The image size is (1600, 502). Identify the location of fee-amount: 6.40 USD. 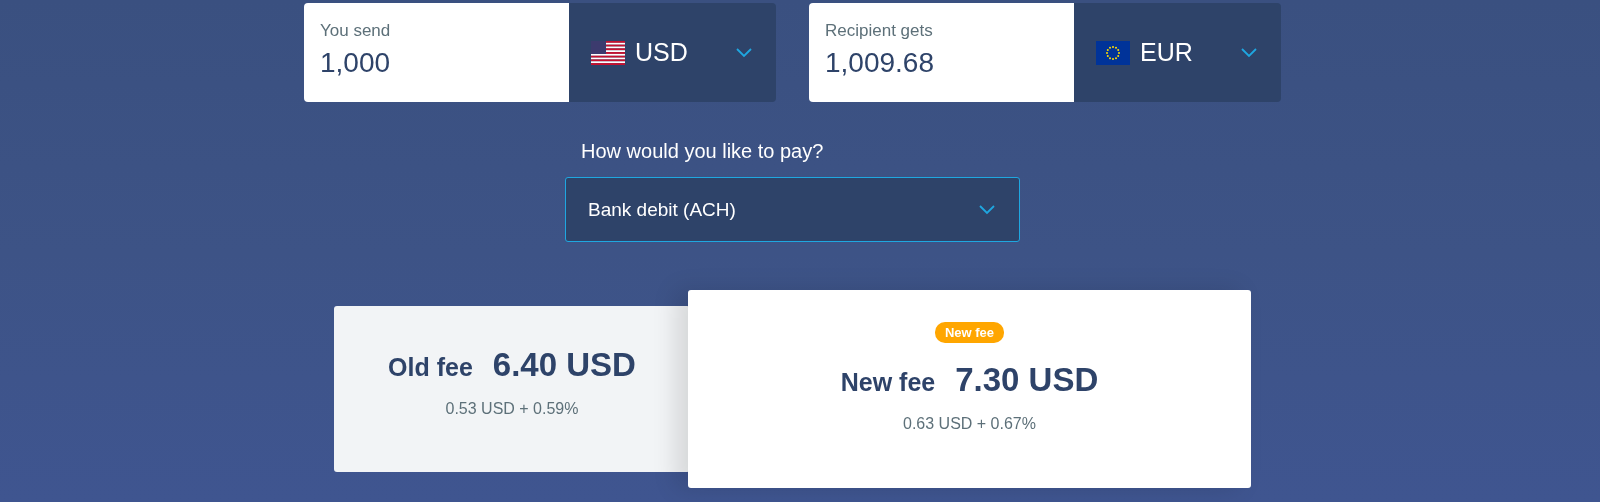
(564, 365).